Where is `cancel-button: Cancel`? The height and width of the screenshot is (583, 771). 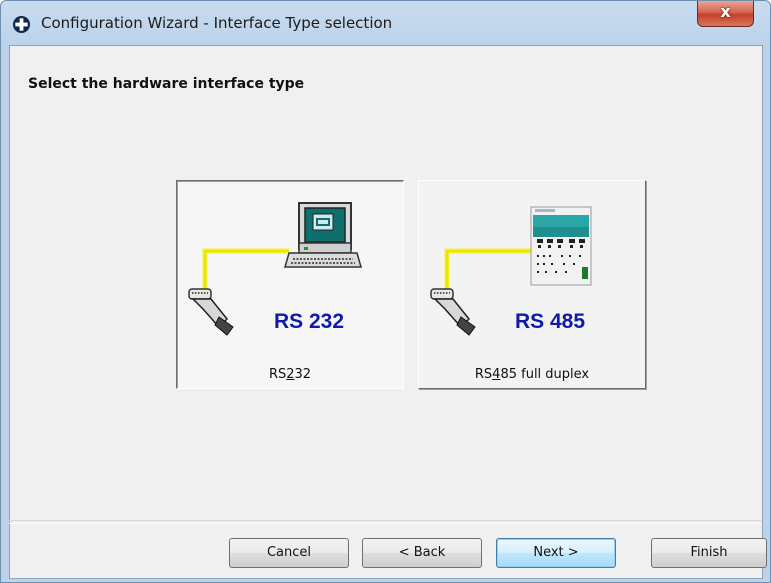
cancel-button: Cancel is located at coordinates (289, 553).